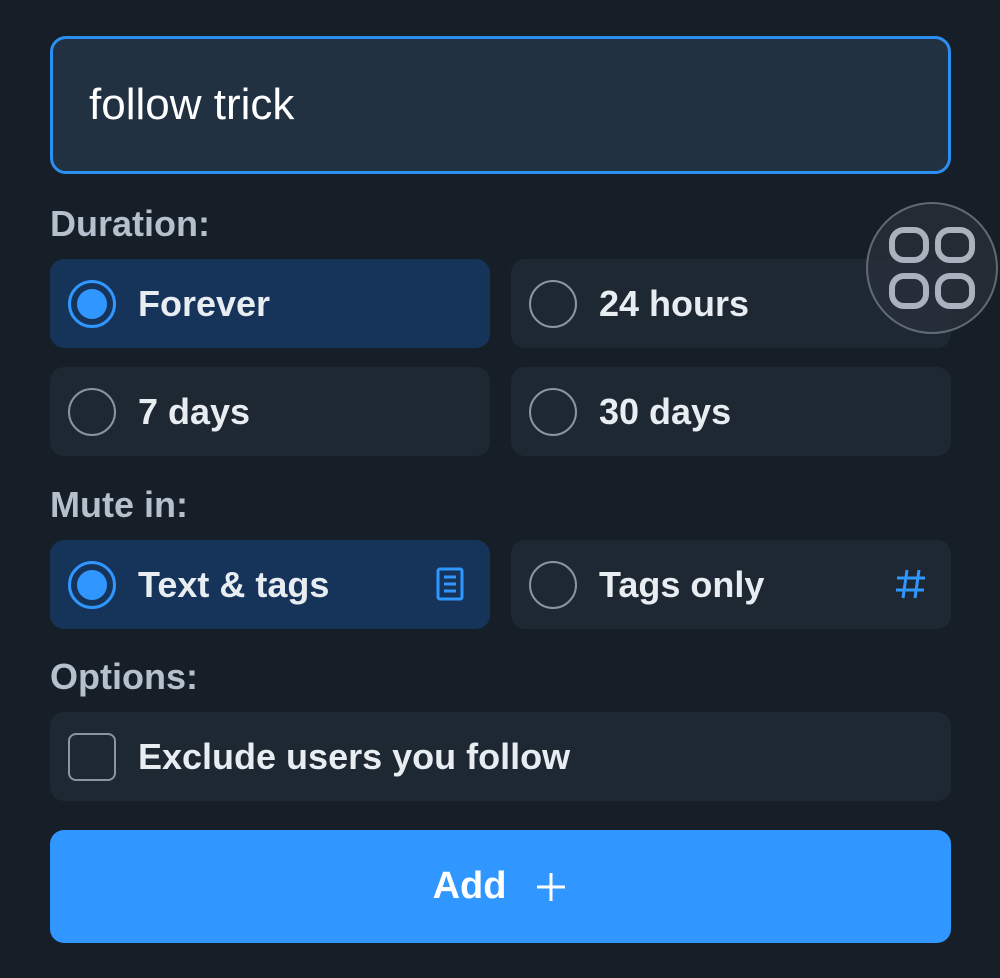 Image resolution: width=1000 pixels, height=978 pixels. What do you see at coordinates (354, 756) in the screenshot?
I see `exclude-followed-label: Exclude users you follow` at bounding box center [354, 756].